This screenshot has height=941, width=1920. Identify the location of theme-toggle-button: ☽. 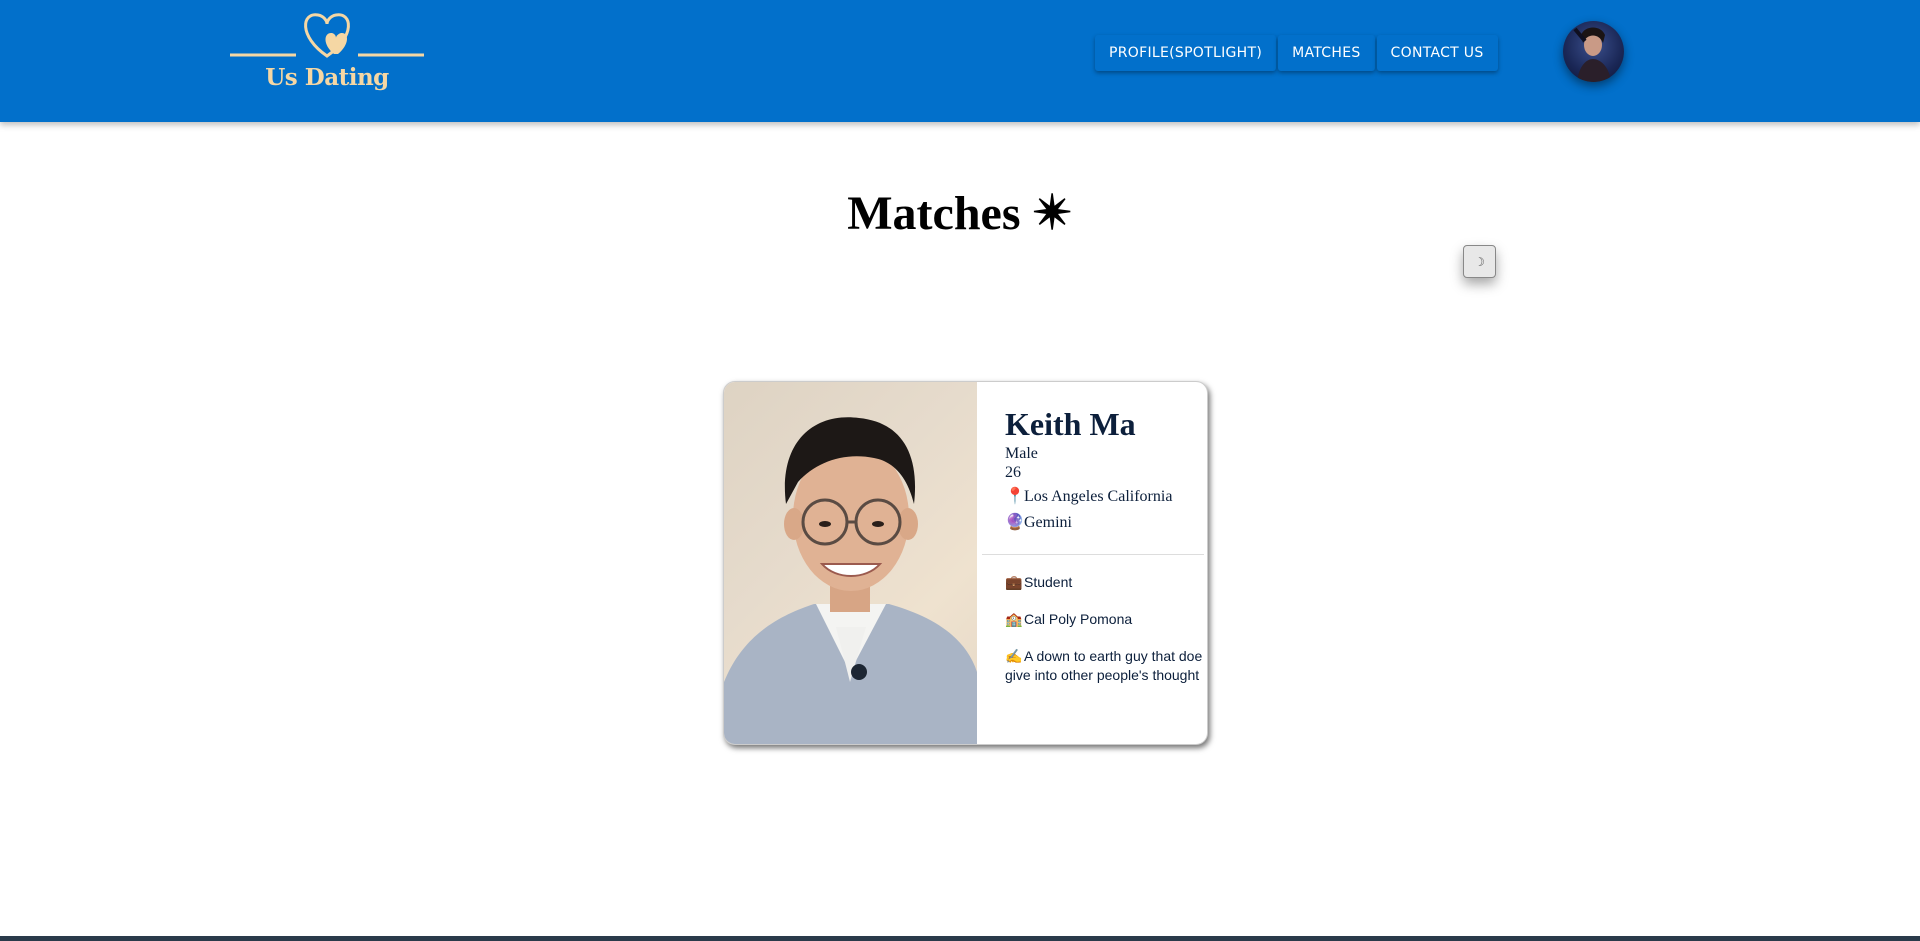
(1479, 261).